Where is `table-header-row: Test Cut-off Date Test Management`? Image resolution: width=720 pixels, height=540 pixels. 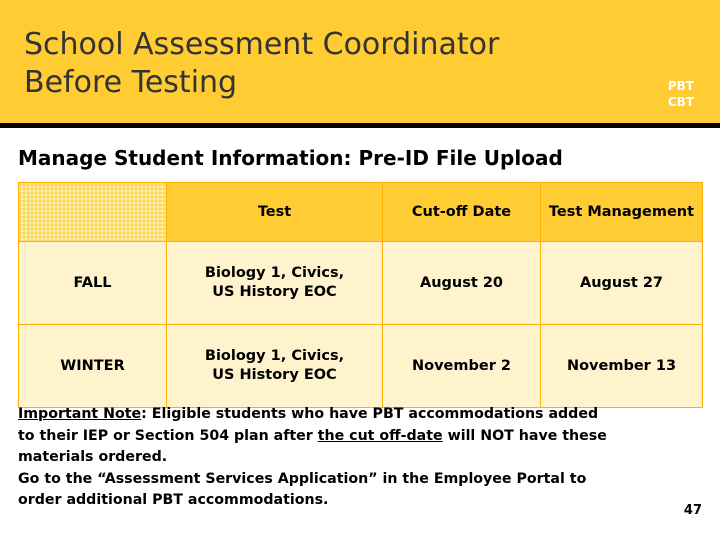 table-header-row: Test Cut-off Date Test Management is located at coordinates (360, 212).